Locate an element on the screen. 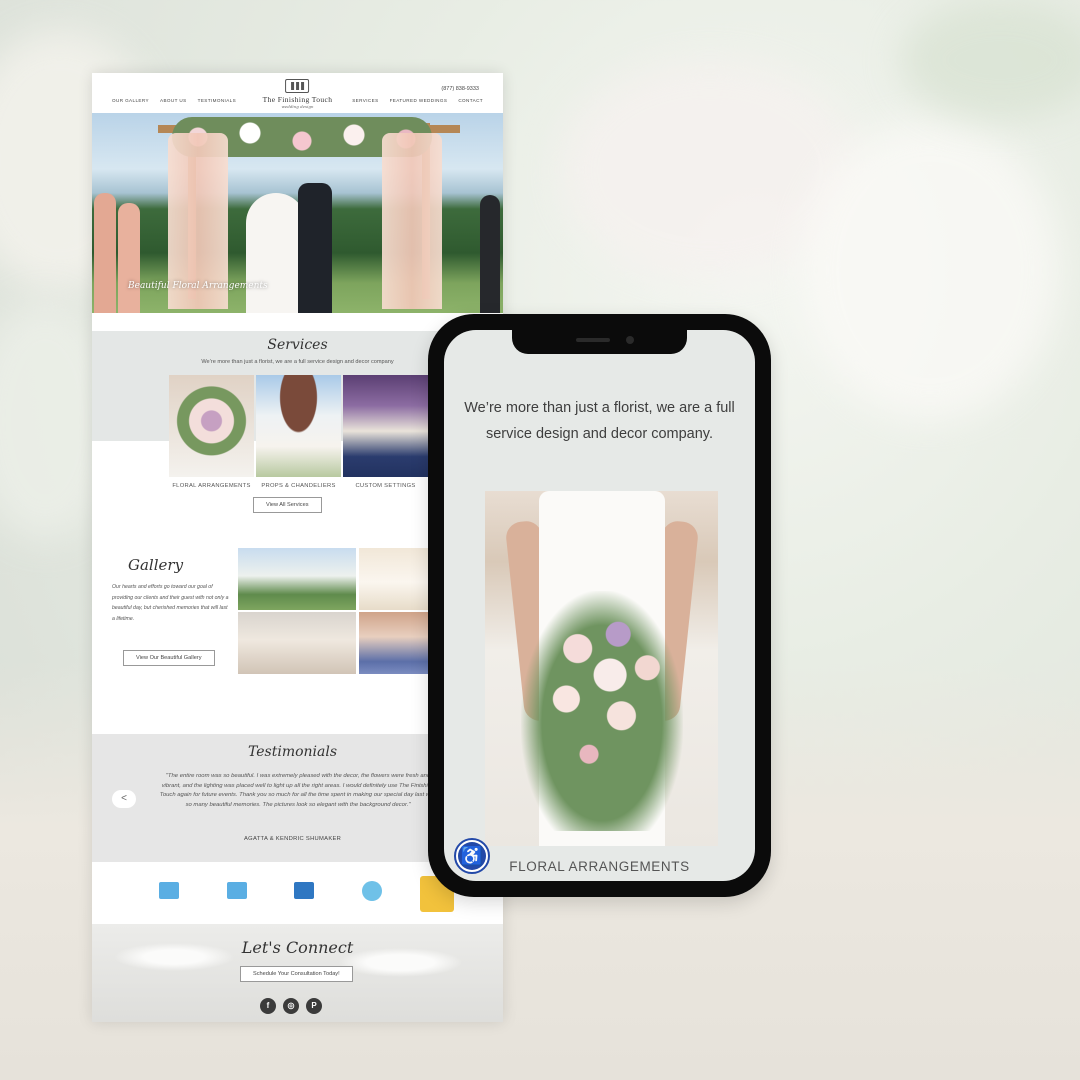 Image resolution: width=1080 pixels, height=1080 pixels. service-card: PROPS & CHANDELIERS is located at coordinates (298, 432).